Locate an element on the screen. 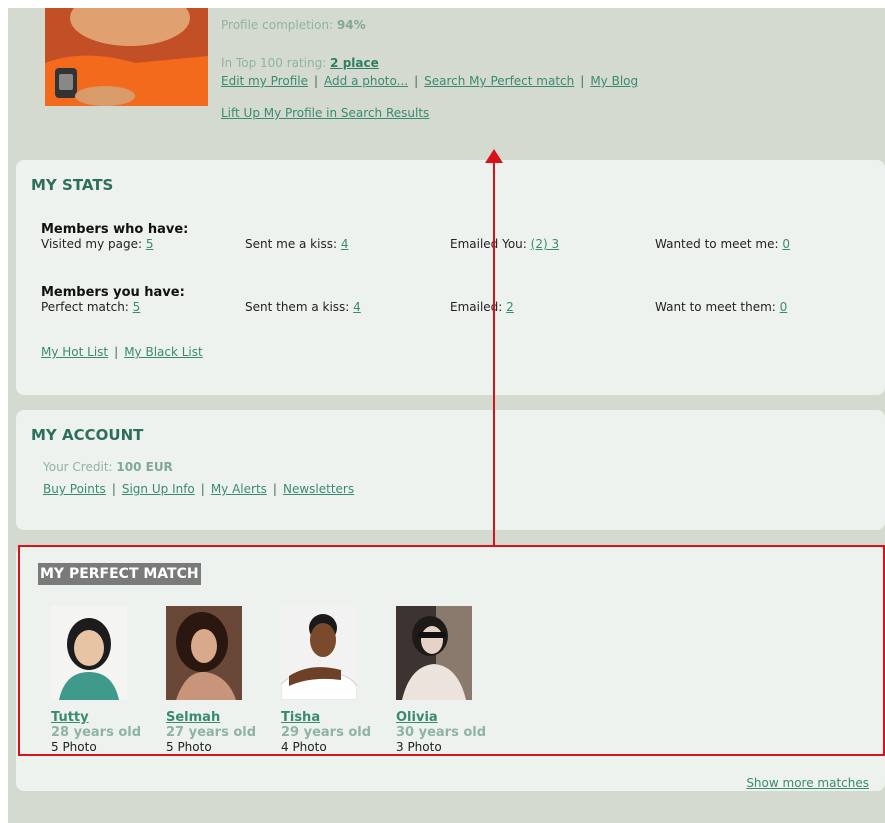 Image resolution: width=885 pixels, height=823 pixels. my-account-title: MY ACCOUNT is located at coordinates (87, 435).